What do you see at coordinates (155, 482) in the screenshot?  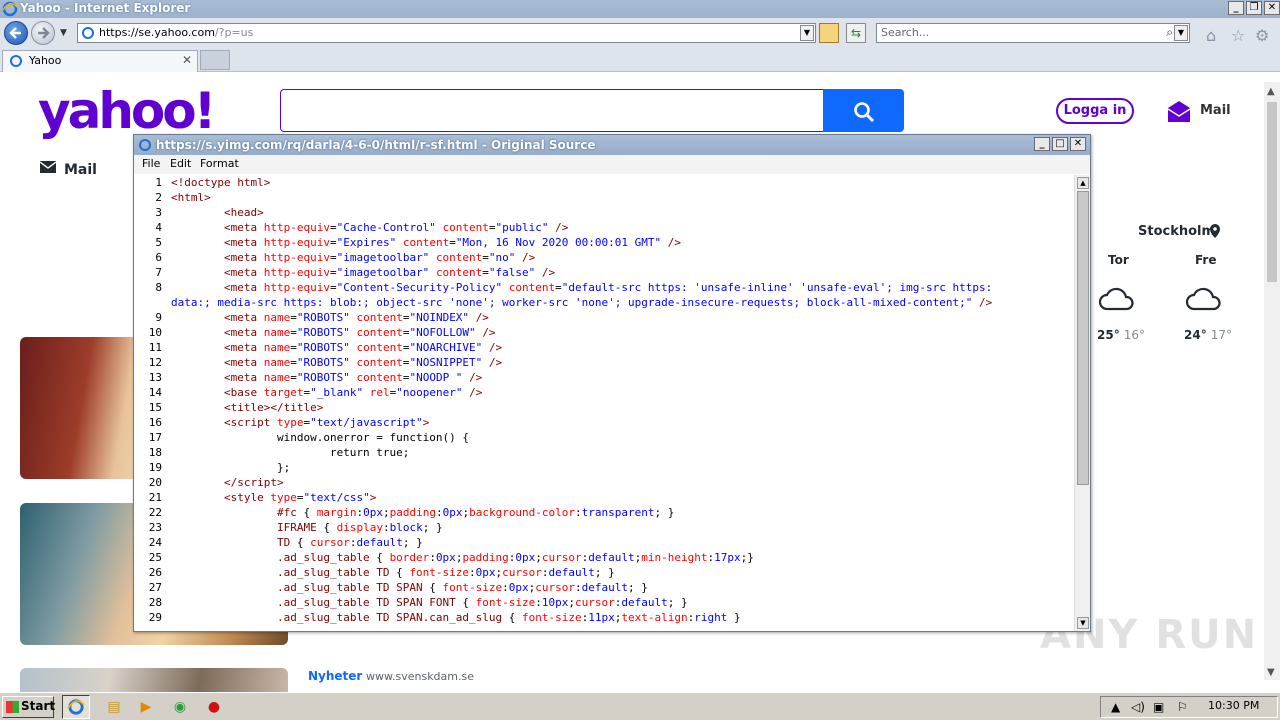 I see `line-number: 20` at bounding box center [155, 482].